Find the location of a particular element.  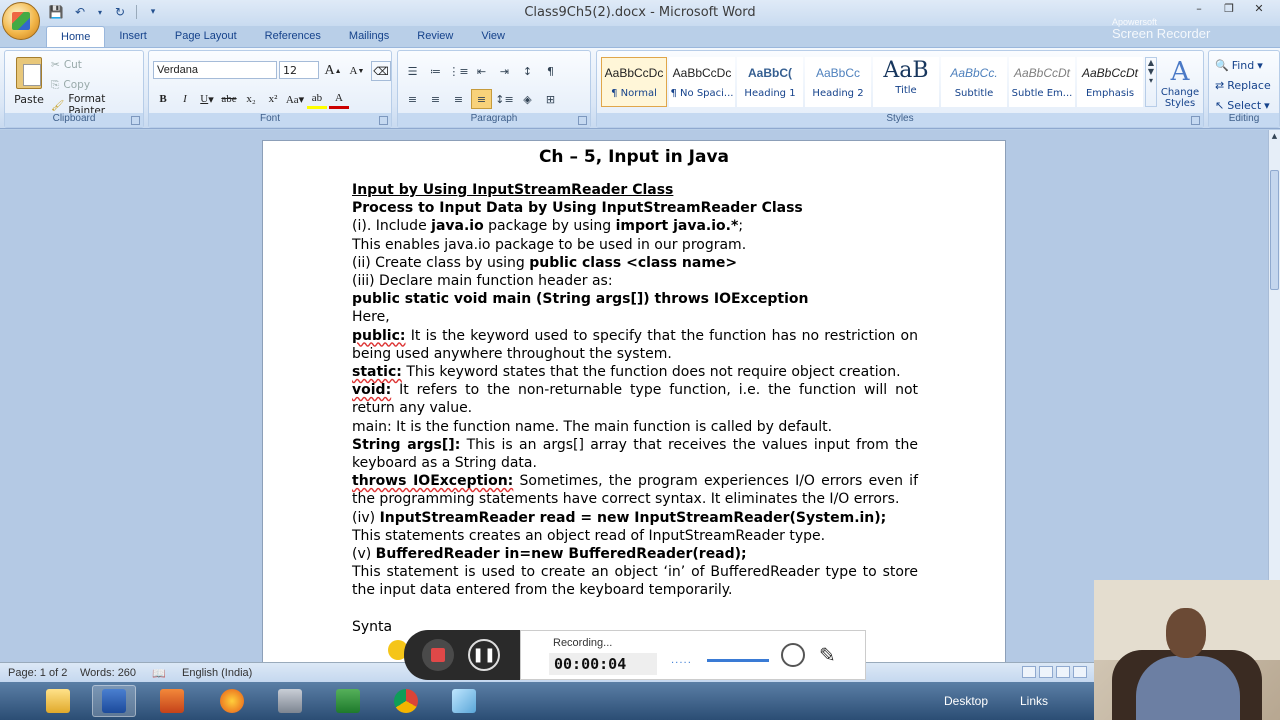

tab-view: View is located at coordinates (493, 37).